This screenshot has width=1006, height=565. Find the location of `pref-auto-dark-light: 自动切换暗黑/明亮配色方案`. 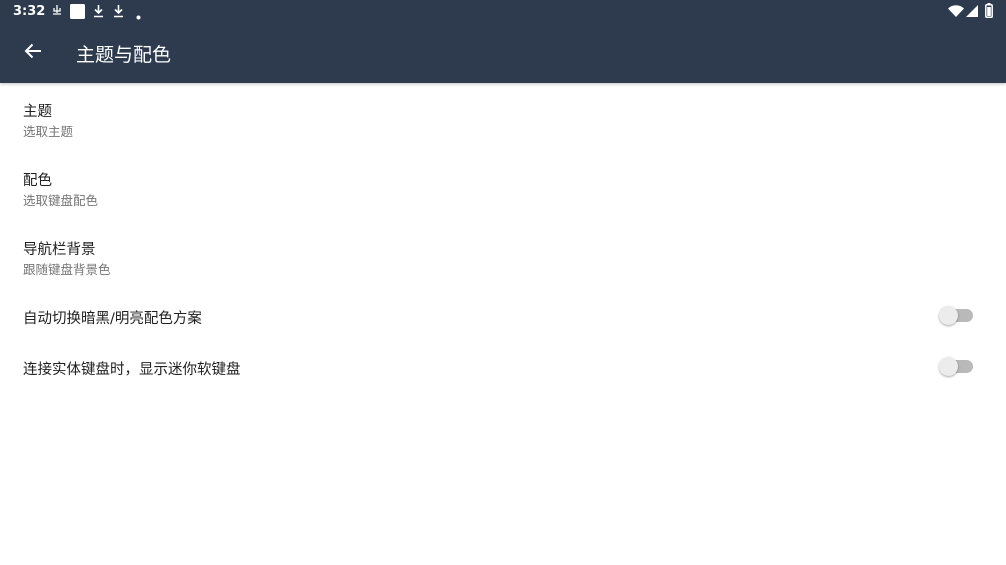

pref-auto-dark-light: 自动切换暗黑/明亮配色方案 is located at coordinates (503, 315).